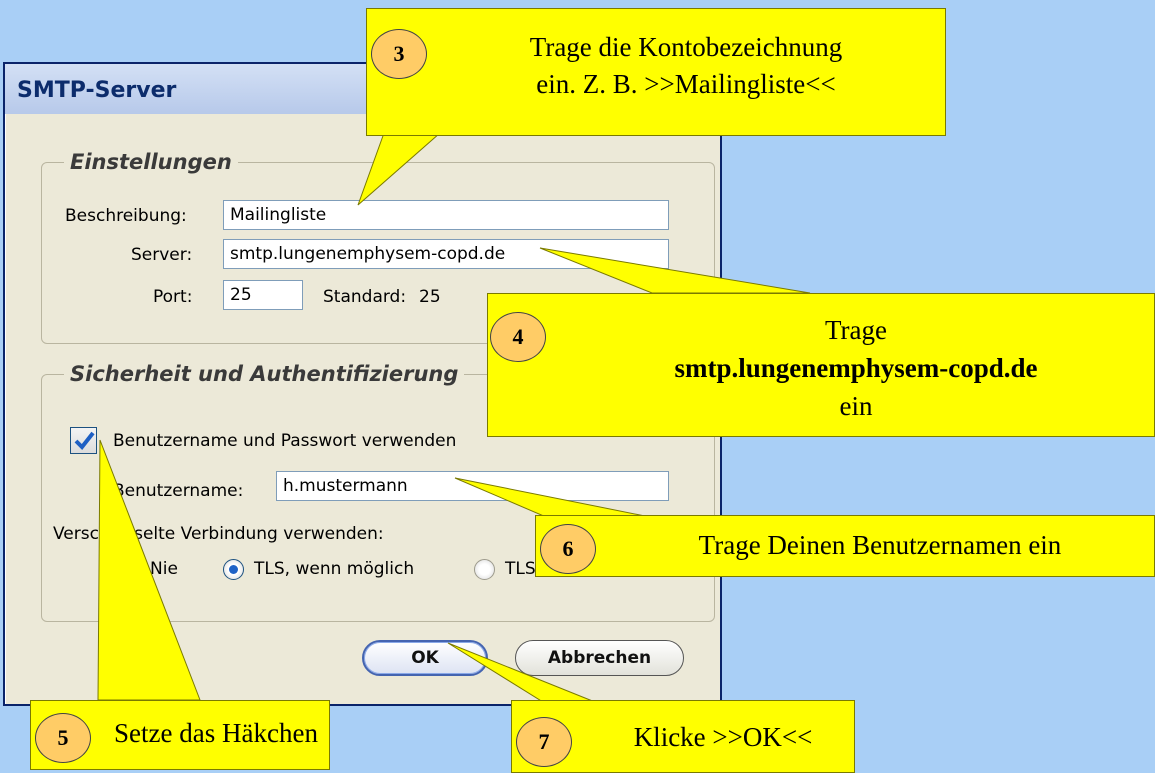  I want to click on step-6-badge: 6, so click(568, 549).